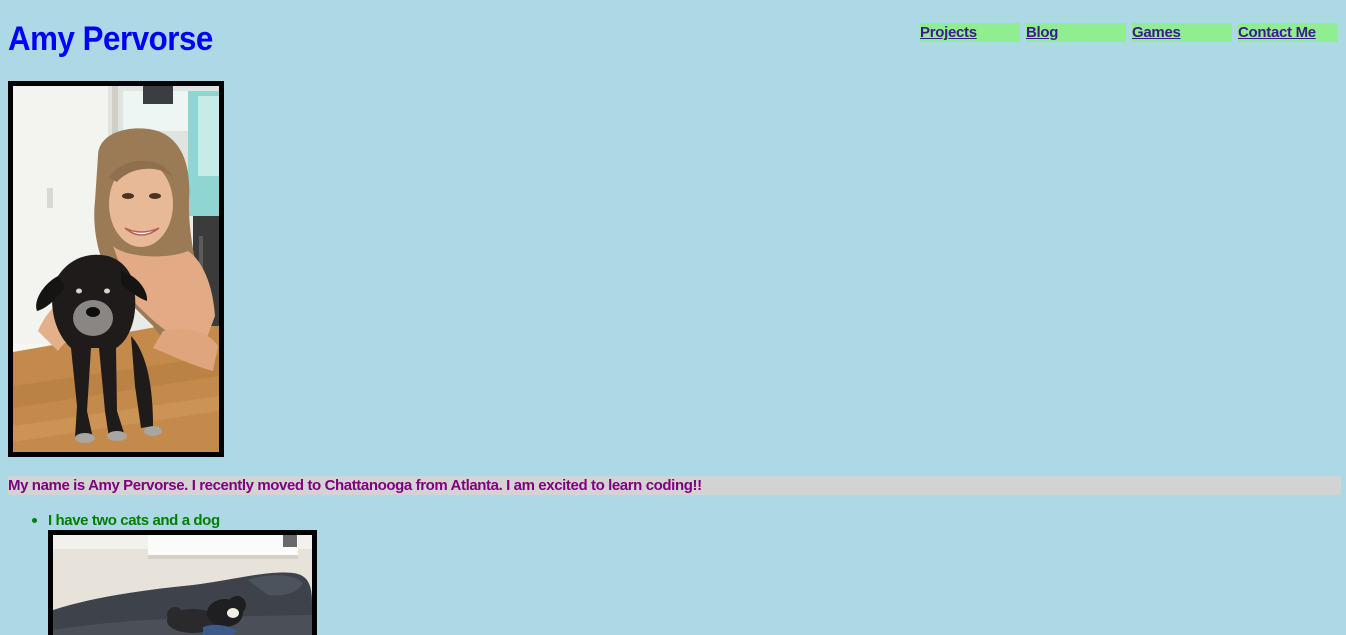 This screenshot has width=1346, height=635. I want to click on nav-link-projects: Projects, so click(970, 32).